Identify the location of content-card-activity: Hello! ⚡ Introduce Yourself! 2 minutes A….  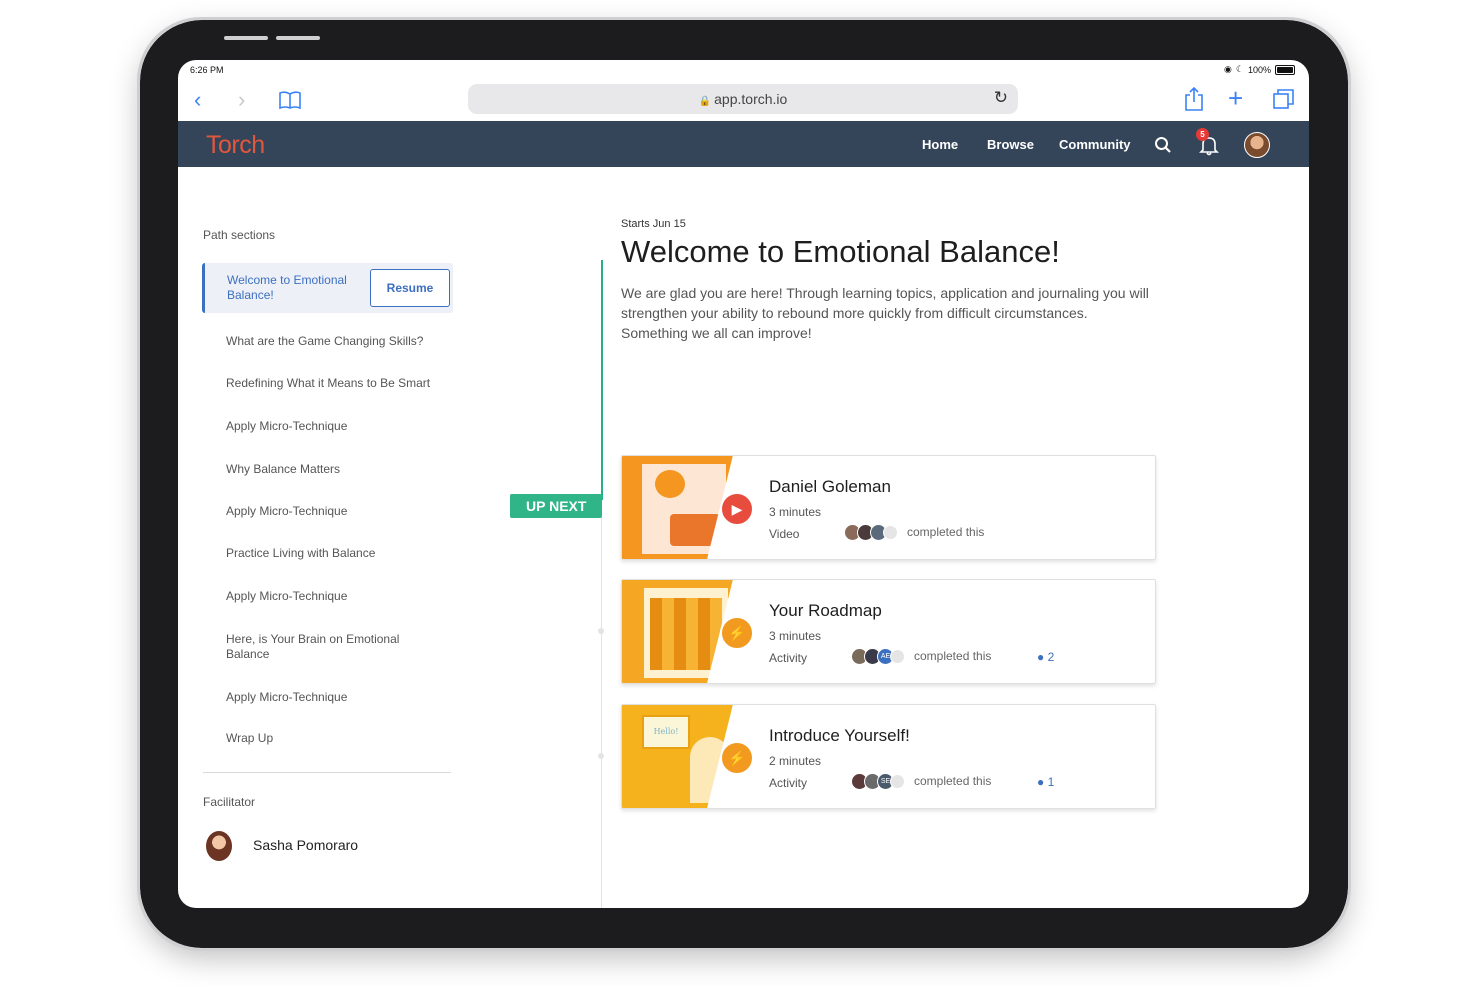
(888, 756).